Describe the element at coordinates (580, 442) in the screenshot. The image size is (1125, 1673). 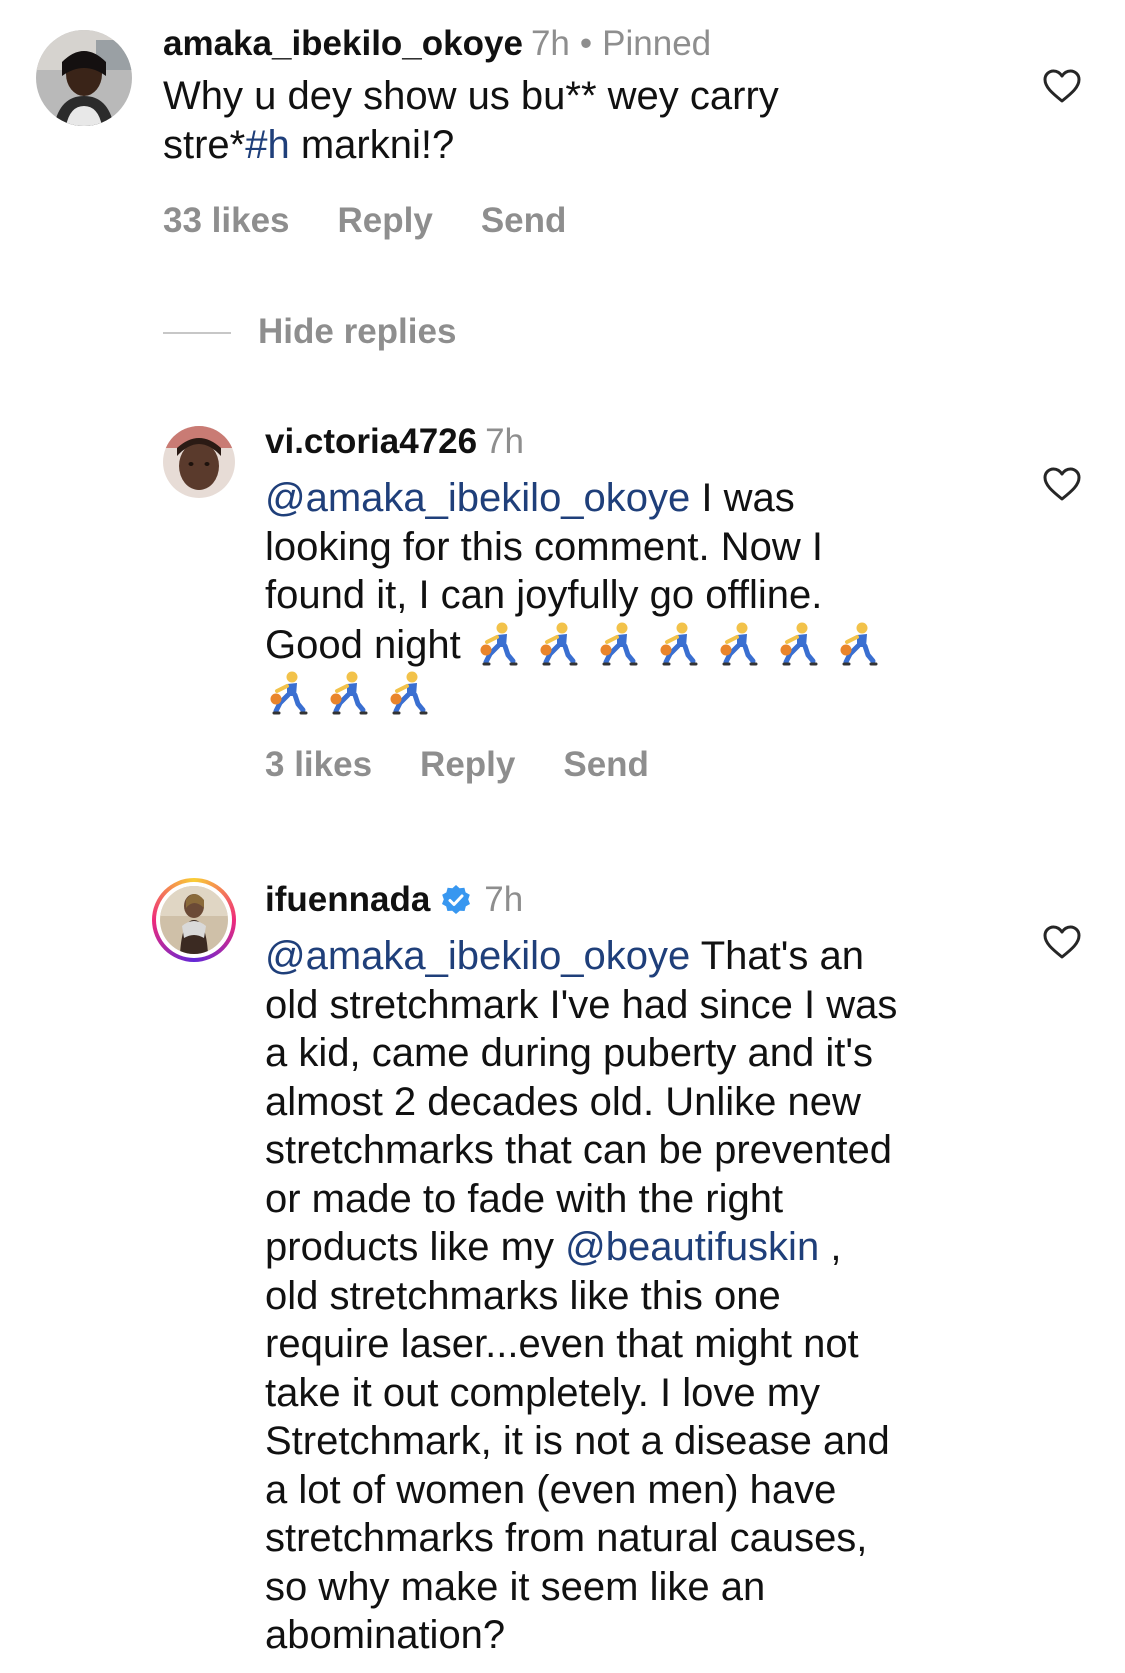
I see `comment-meta: vi.ctoria4726 7h` at that location.